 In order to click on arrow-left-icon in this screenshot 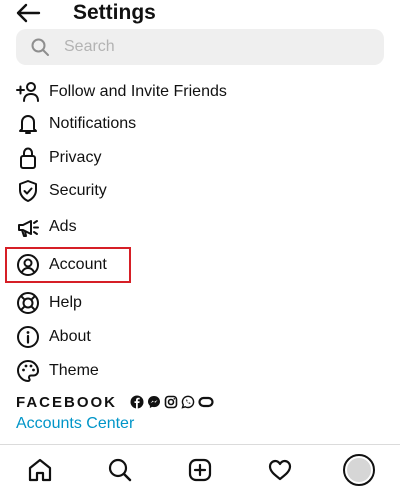, I will do `click(28, 13)`.